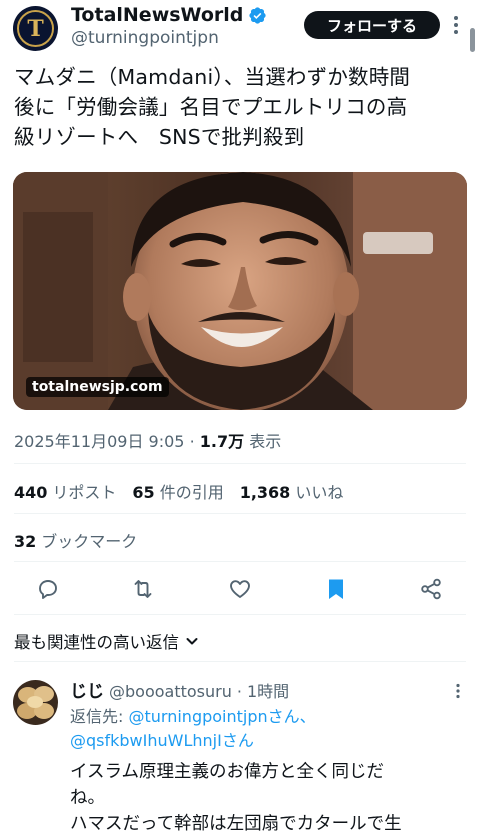 This screenshot has width=480, height=831. I want to click on food-avatar-image, so click(35, 702).